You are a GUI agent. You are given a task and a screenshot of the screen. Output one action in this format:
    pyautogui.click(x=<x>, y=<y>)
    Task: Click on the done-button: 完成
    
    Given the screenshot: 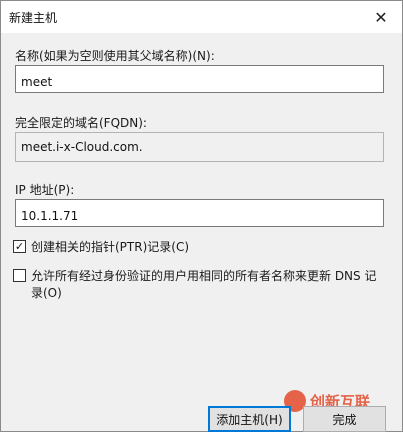 What is the action you would take?
    pyautogui.click(x=344, y=419)
    